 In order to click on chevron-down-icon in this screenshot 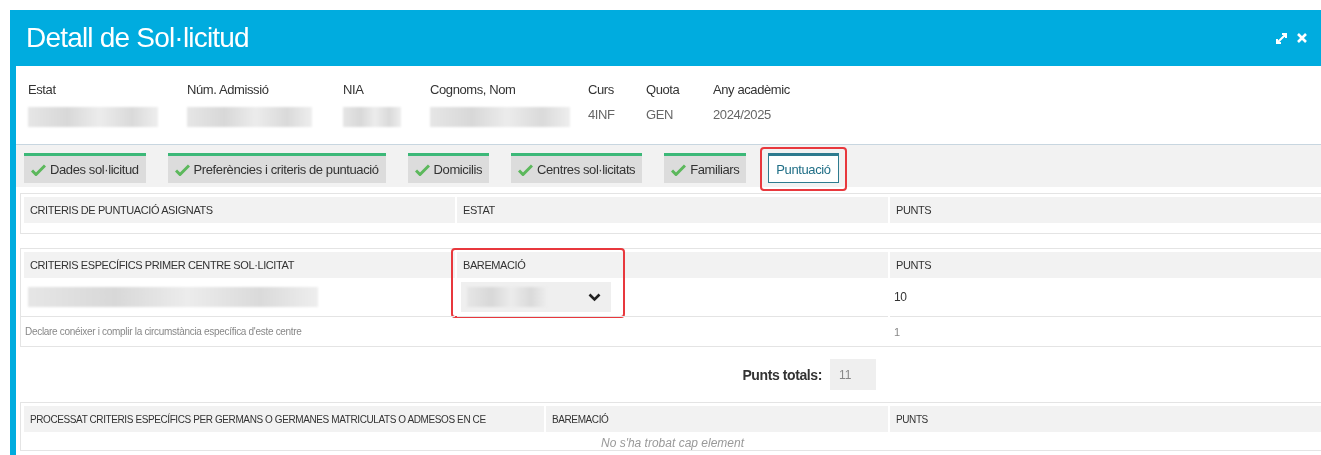, I will do `click(594, 297)`.